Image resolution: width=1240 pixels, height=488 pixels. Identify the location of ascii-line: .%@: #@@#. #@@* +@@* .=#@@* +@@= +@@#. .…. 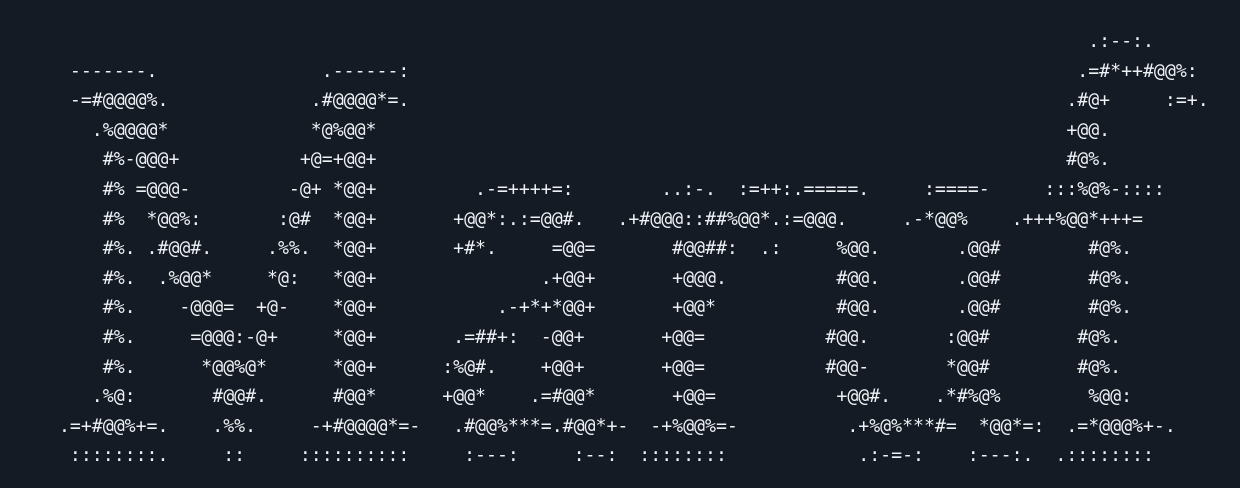
(590, 397).